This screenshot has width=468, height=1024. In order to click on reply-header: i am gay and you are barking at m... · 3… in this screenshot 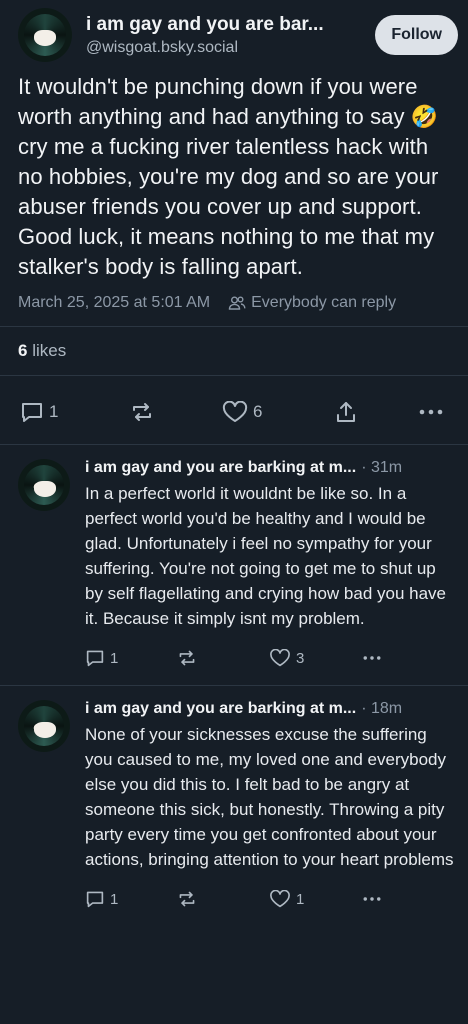, I will do `click(269, 468)`.